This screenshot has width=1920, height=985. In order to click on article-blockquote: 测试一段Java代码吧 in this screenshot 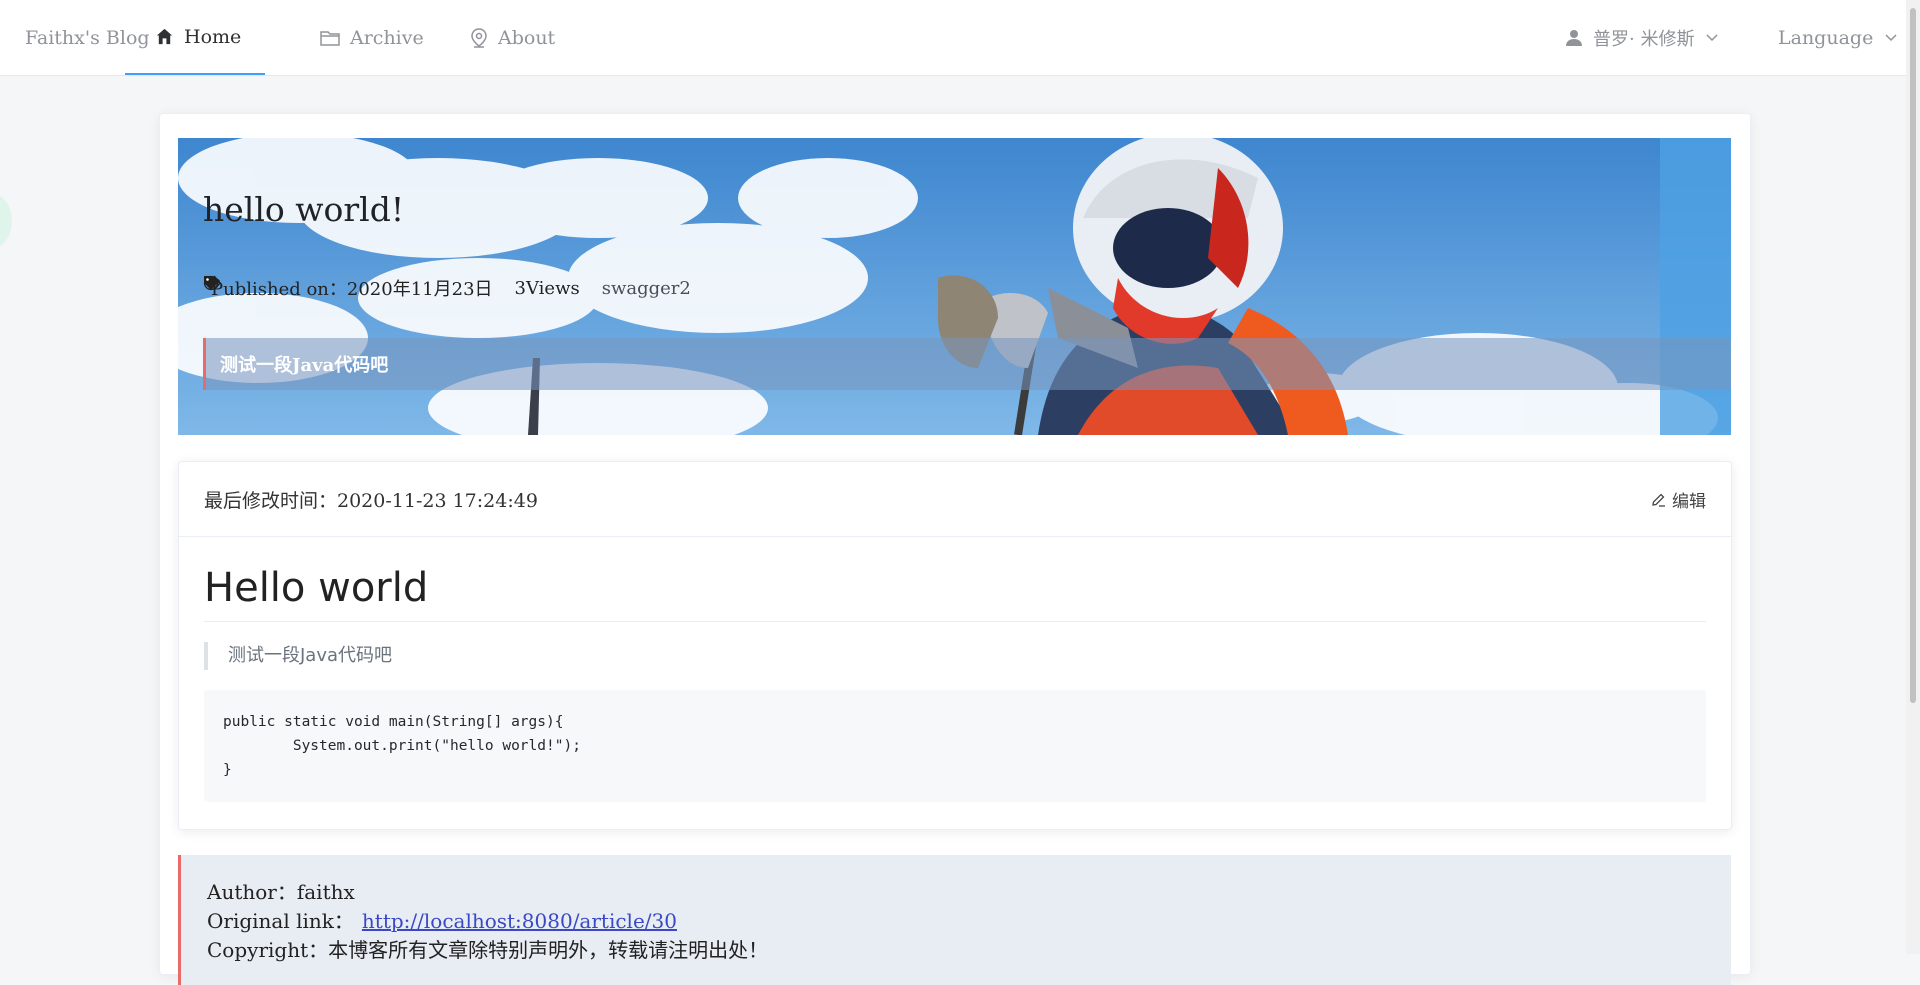, I will do `click(955, 656)`.